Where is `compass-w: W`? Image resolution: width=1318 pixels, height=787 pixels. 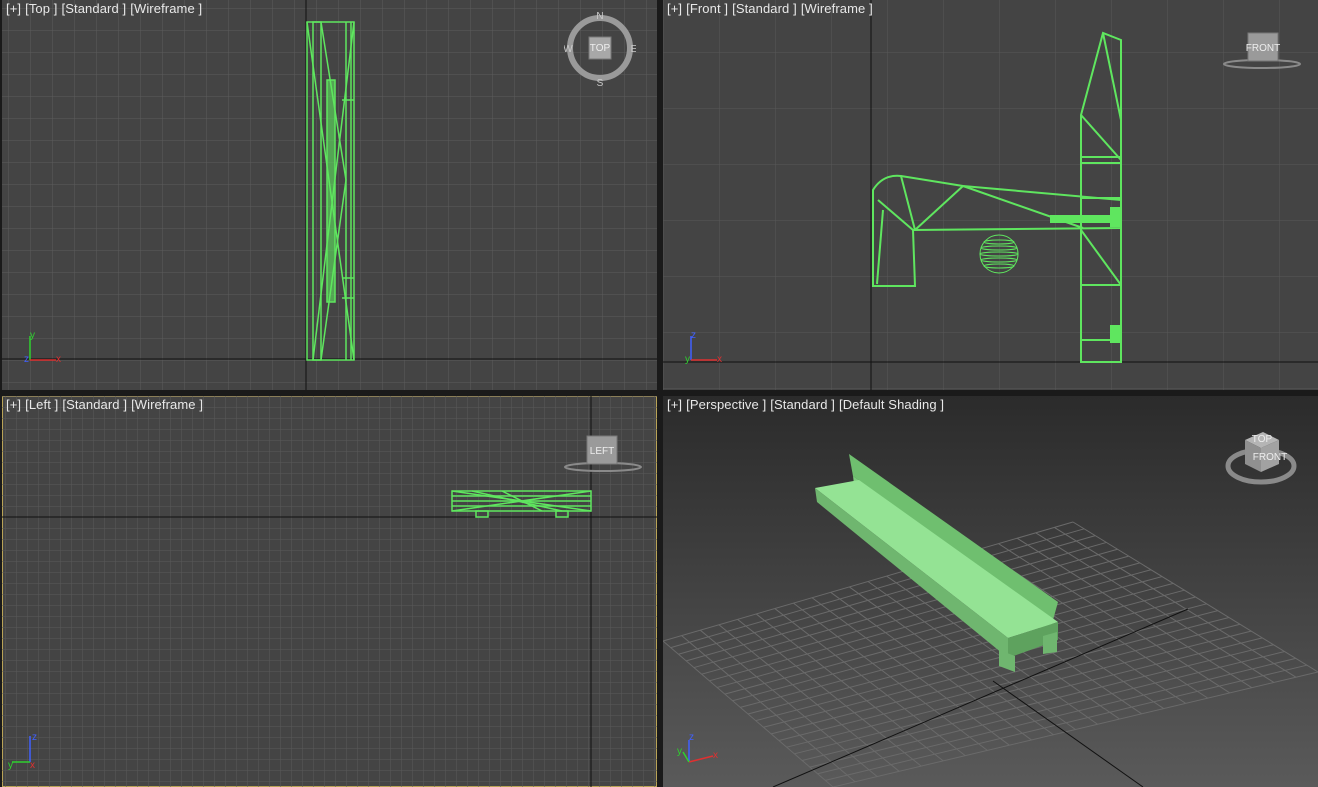
compass-w: W is located at coordinates (568, 49).